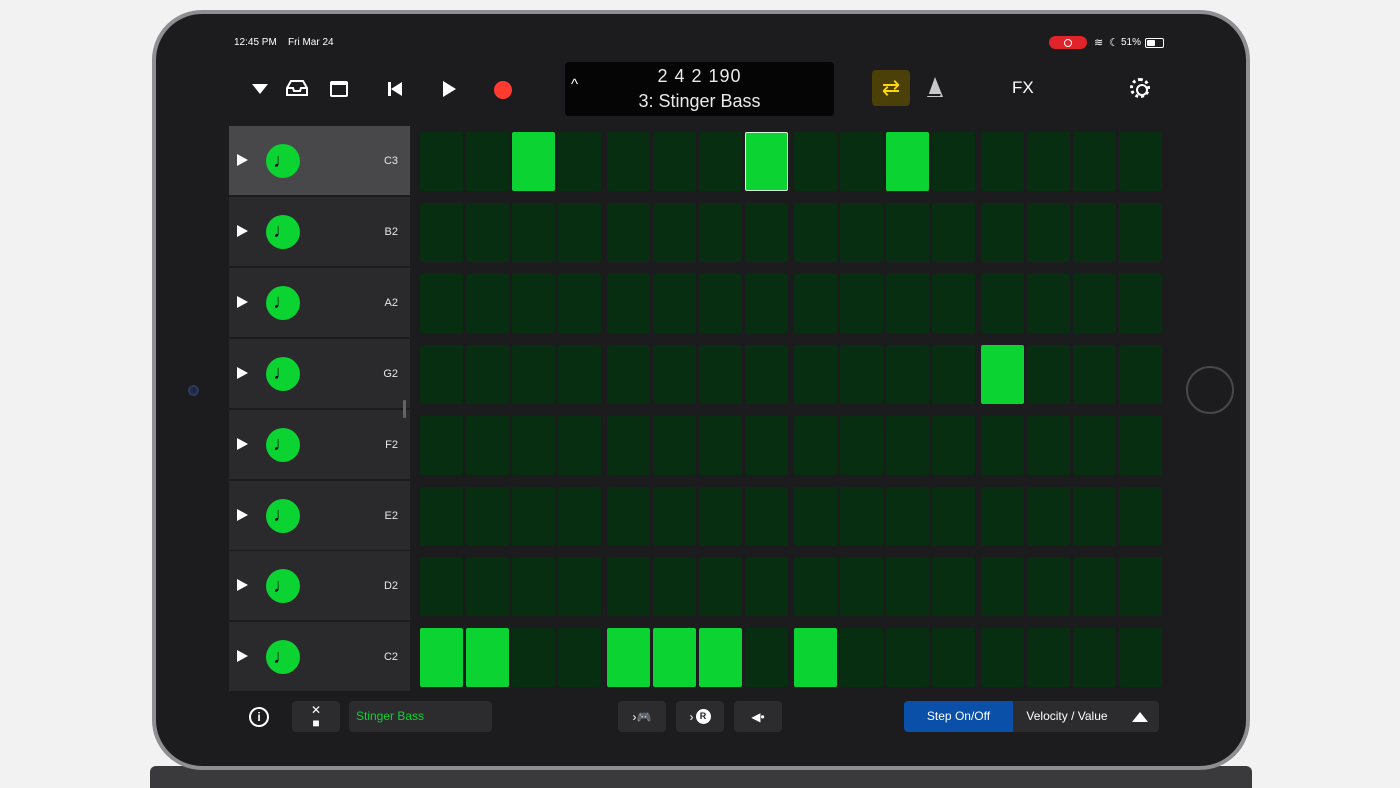 The image size is (1400, 788). I want to click on gear-icon, so click(1140, 88).